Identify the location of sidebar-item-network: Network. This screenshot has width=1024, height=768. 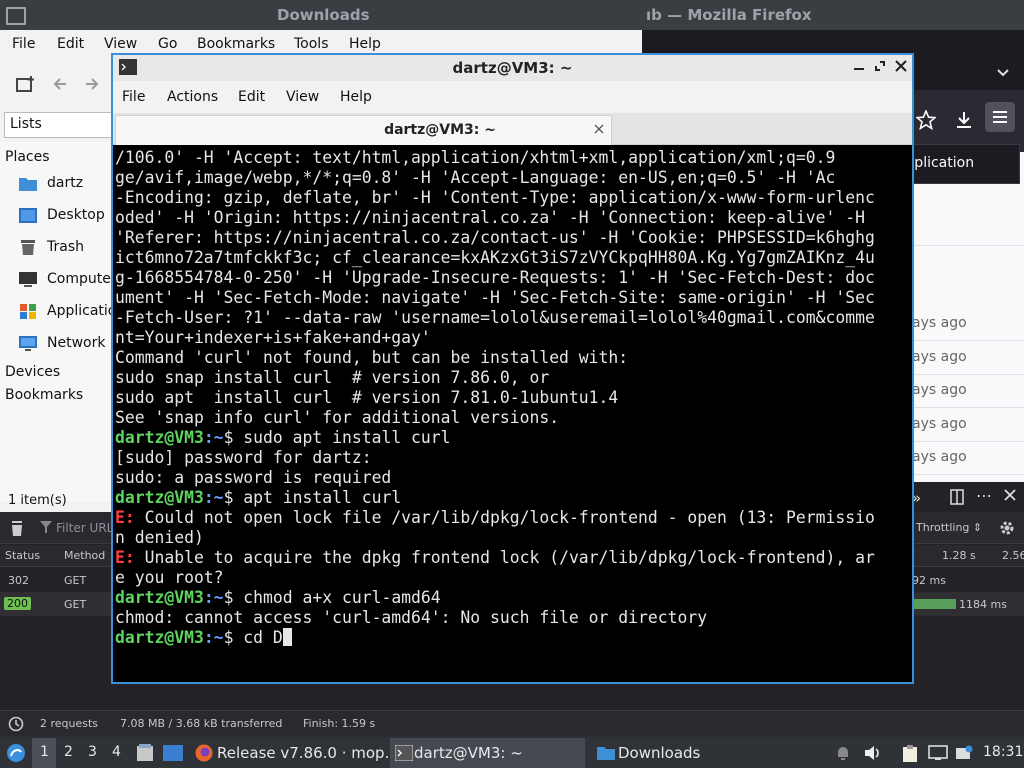
(65, 344).